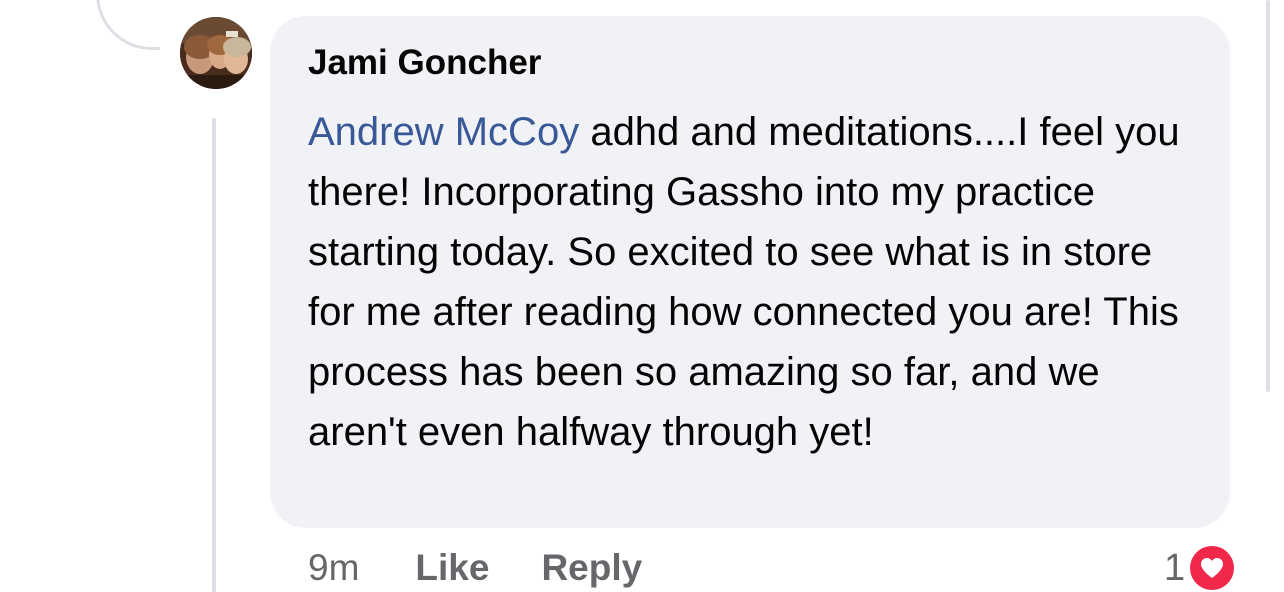 The height and width of the screenshot is (592, 1284). Describe the element at coordinates (501, 566) in the screenshot. I see `comment-actions: 9m Like Reply` at that location.